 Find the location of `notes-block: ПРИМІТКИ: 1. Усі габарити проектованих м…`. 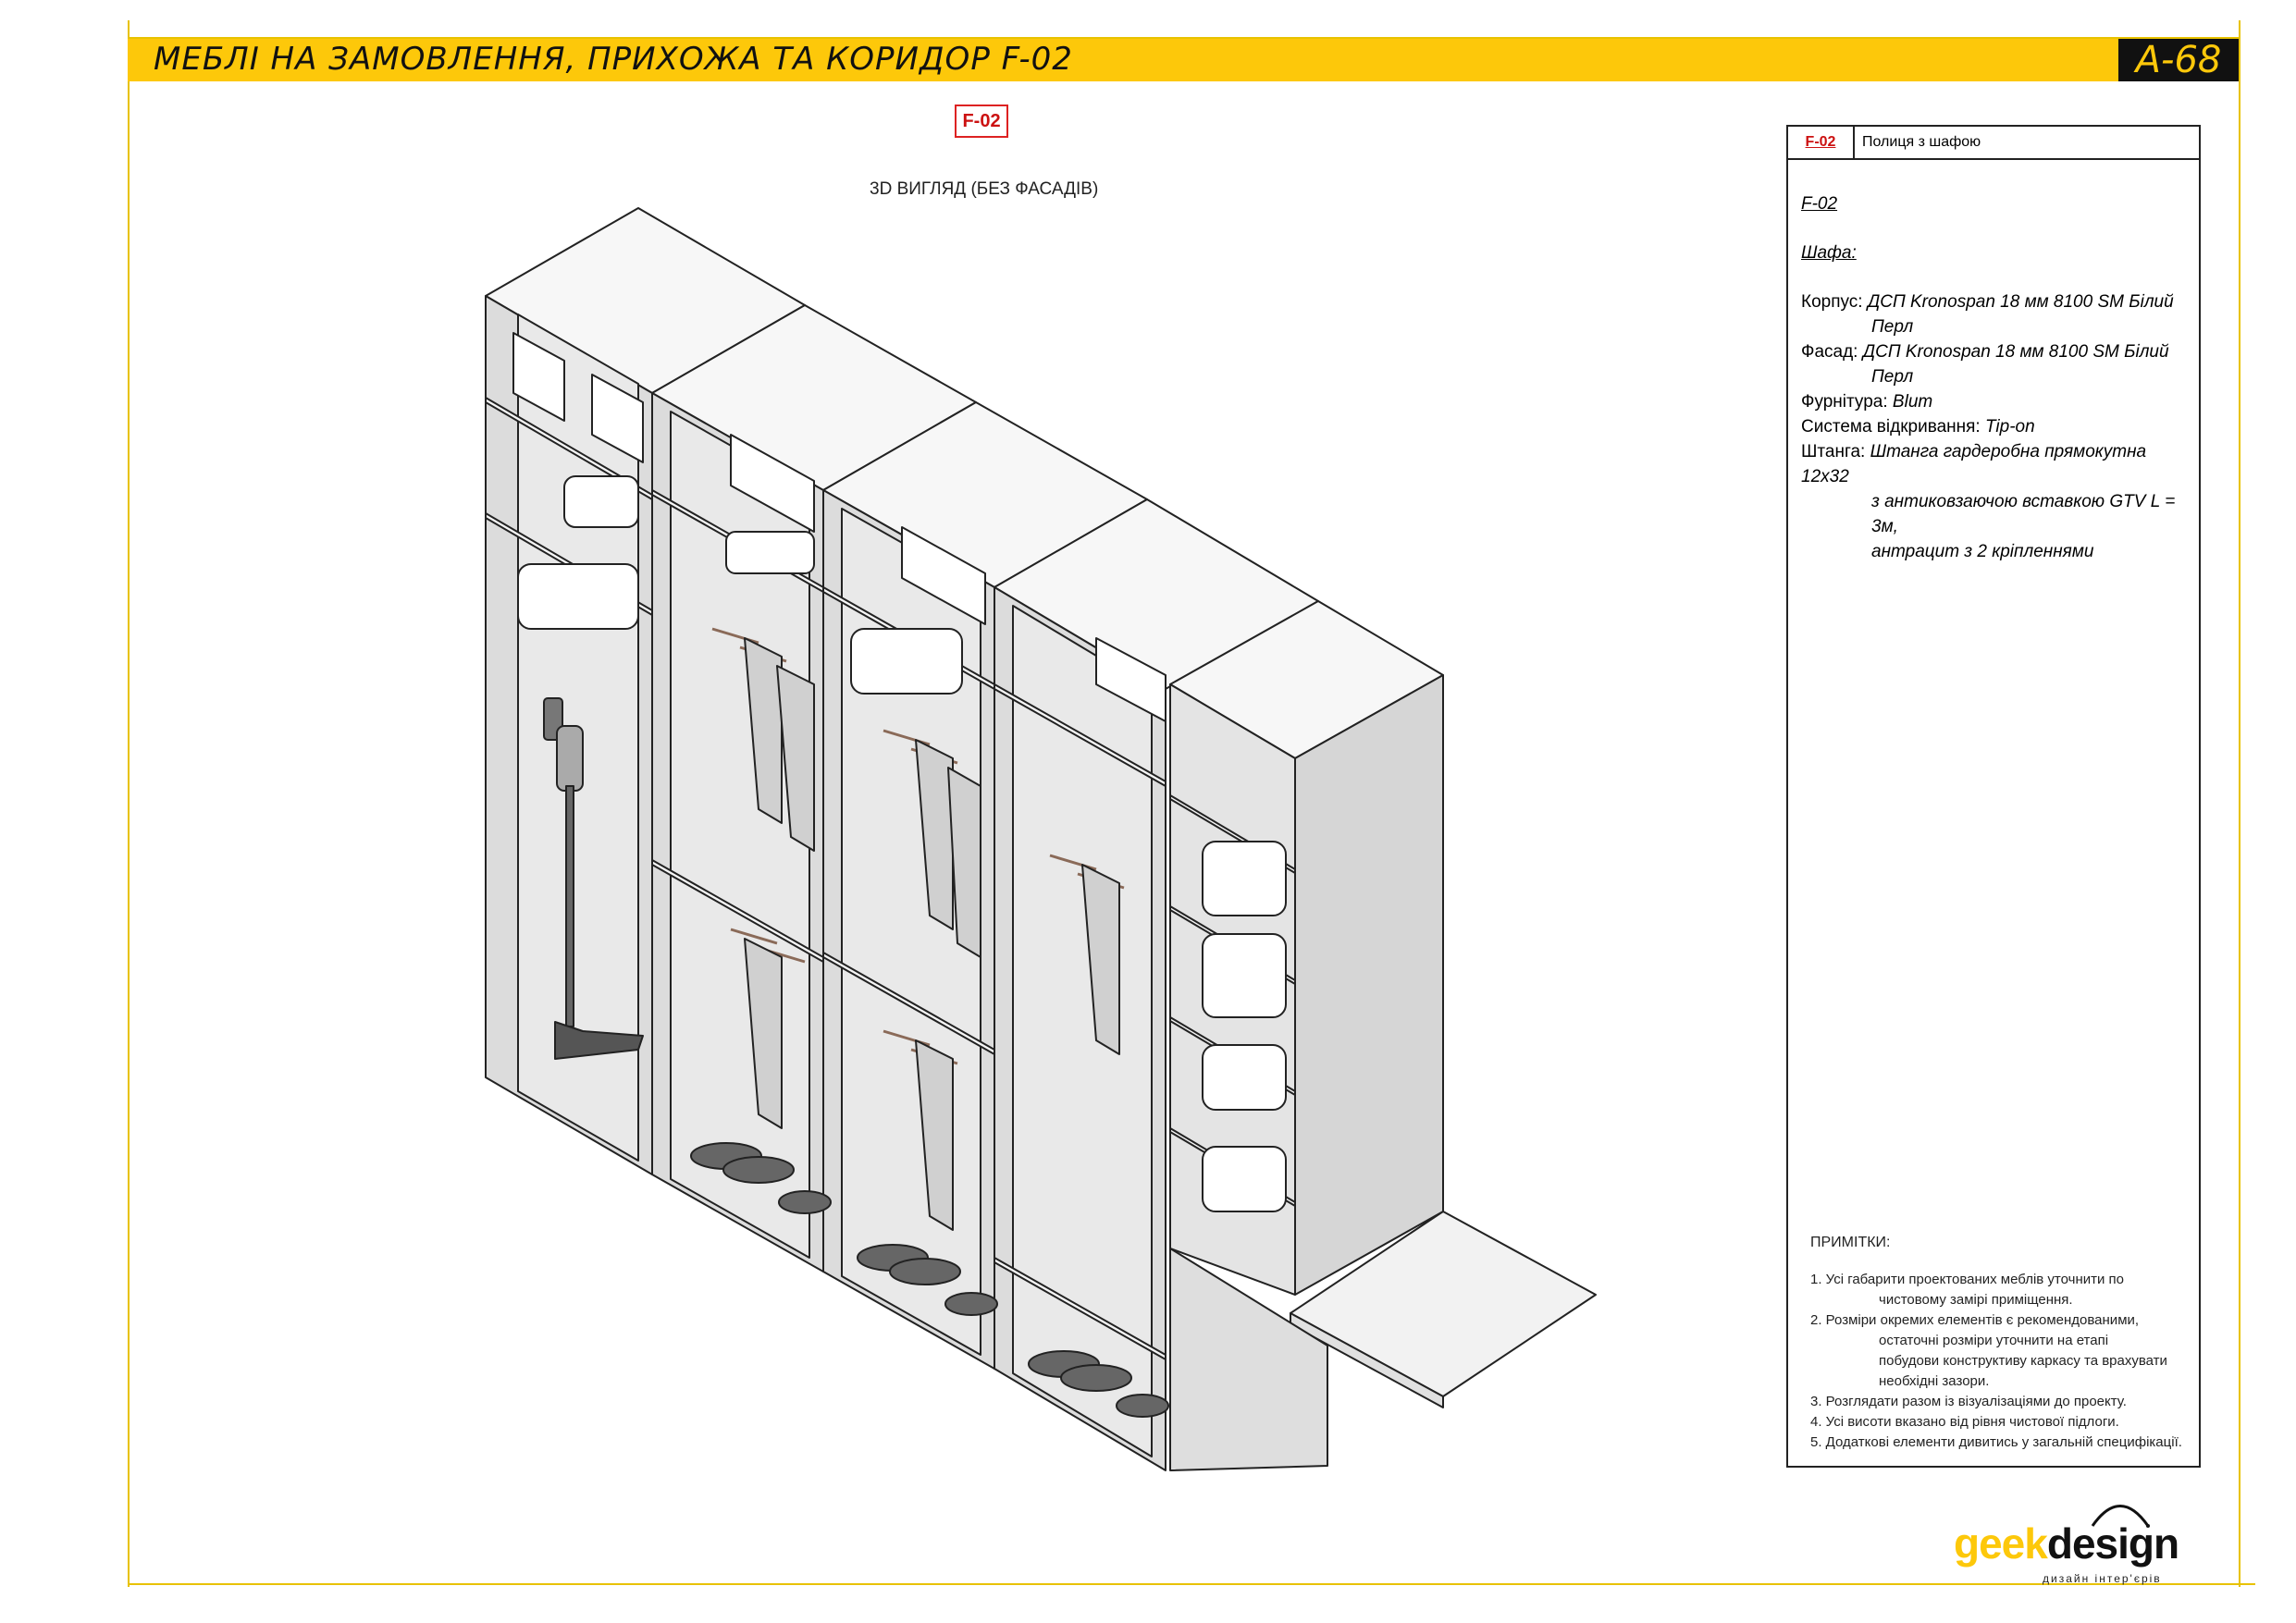

notes-block: ПРИМІТКИ: 1. Усі габарити проектованих м… is located at coordinates (2004, 1343).